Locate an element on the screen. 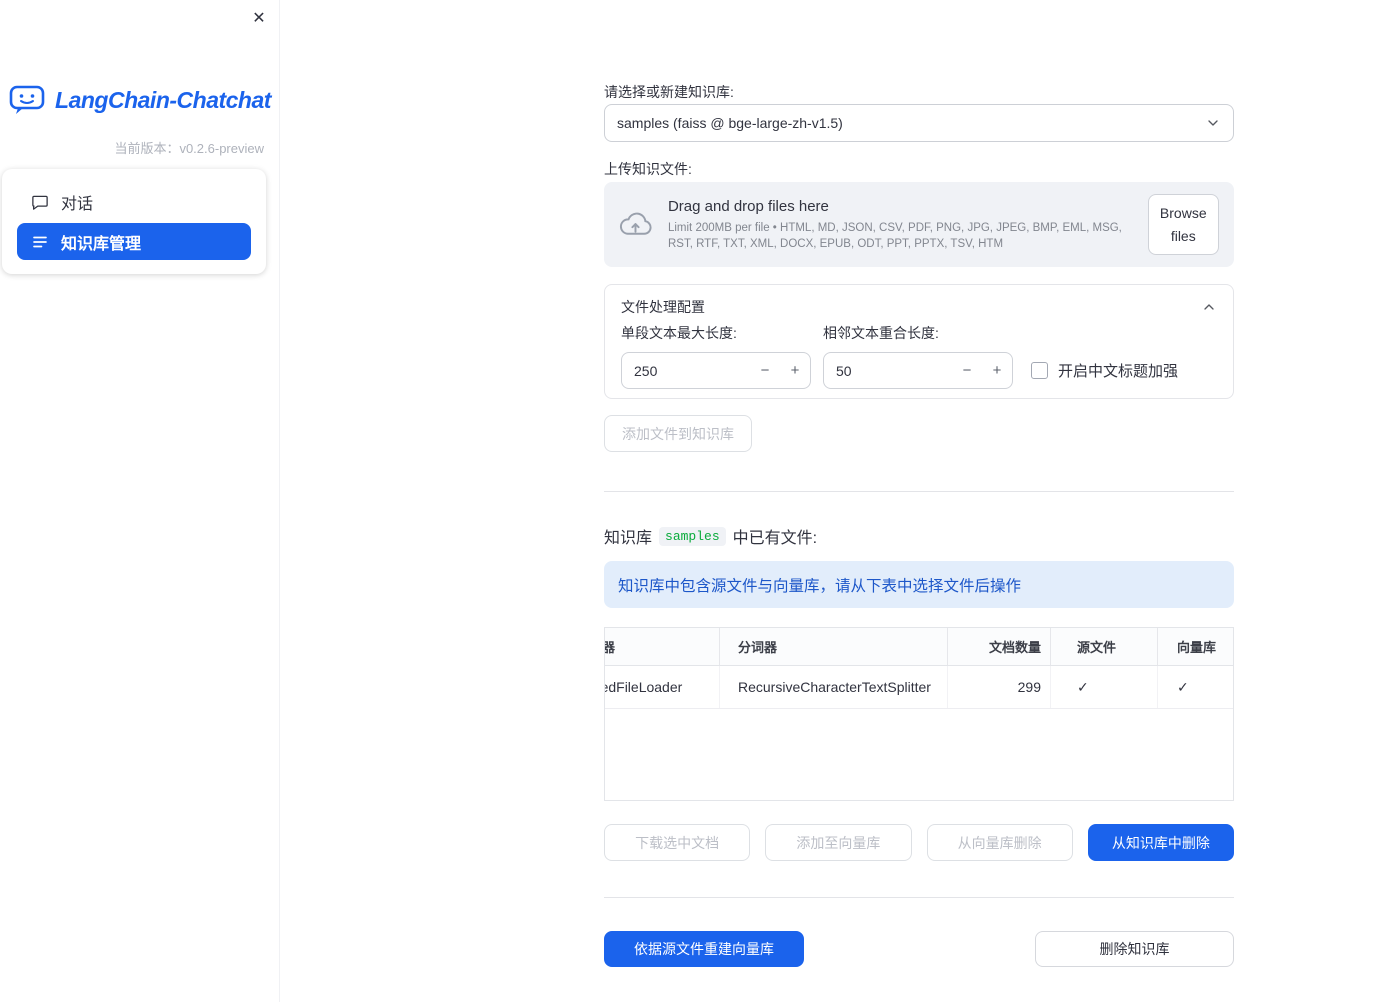  column-header-source-file: 源文件 is located at coordinates (1104, 646).